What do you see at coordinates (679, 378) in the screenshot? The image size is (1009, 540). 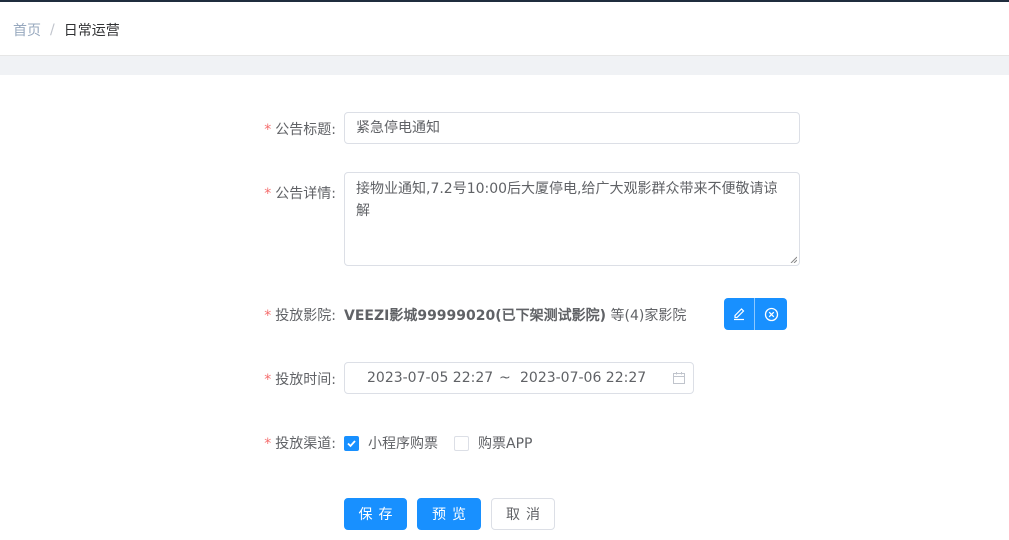 I see `calendar-icon` at bounding box center [679, 378].